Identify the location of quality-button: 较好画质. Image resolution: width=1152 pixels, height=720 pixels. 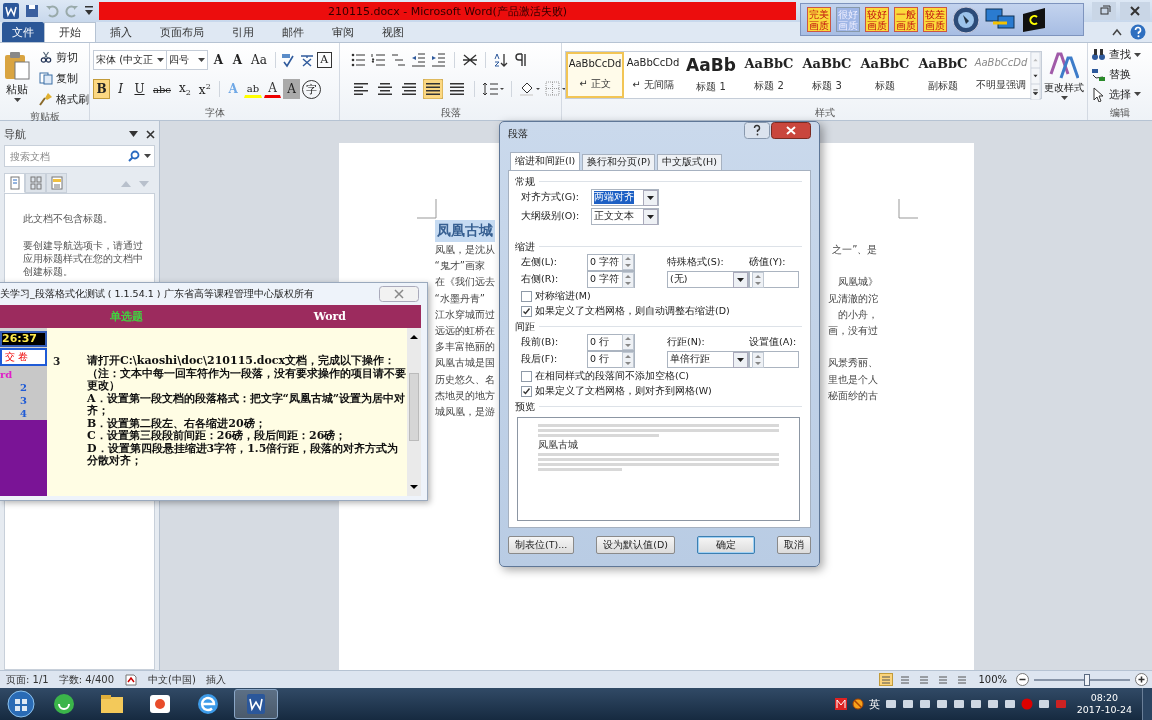
(877, 19).